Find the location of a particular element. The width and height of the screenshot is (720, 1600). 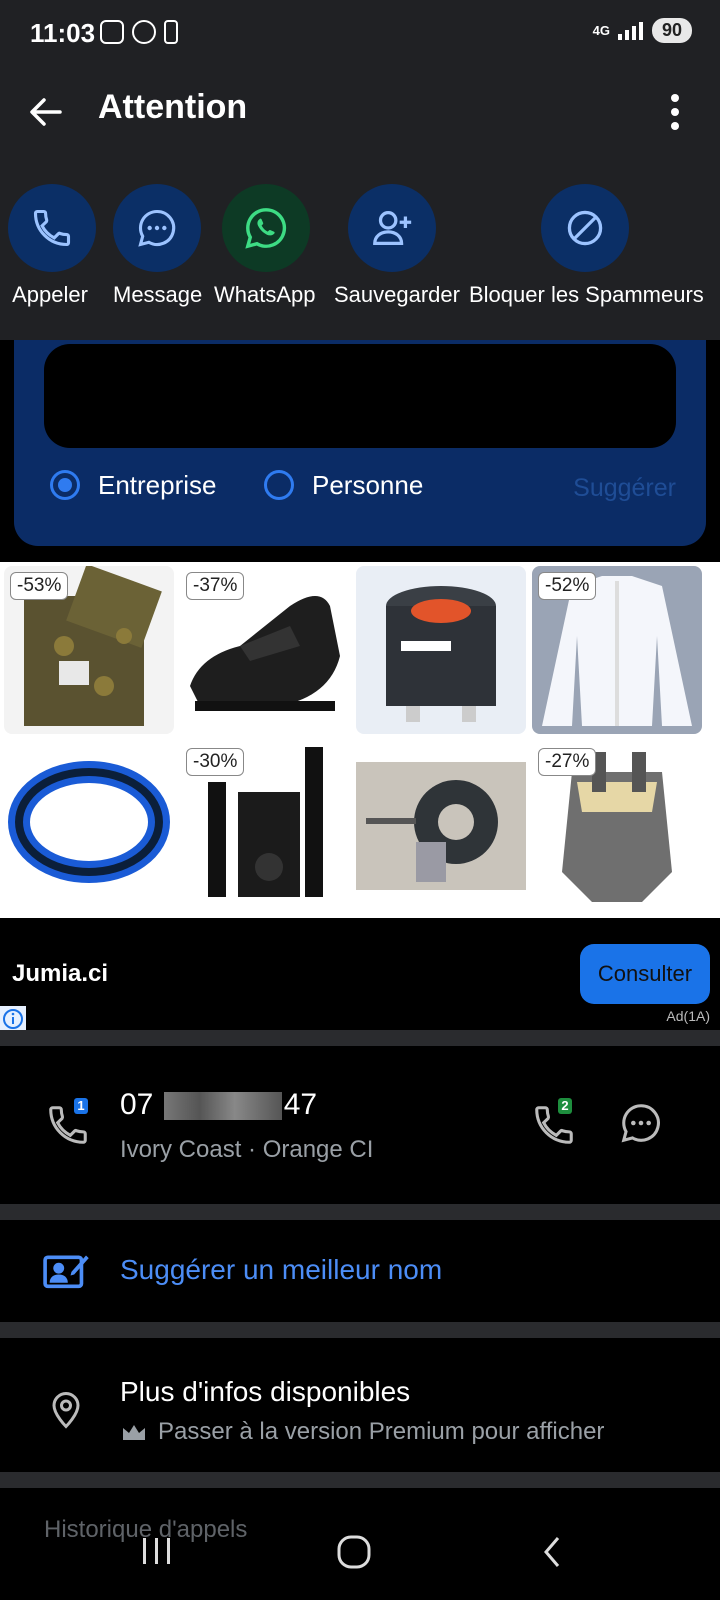

ad-label: Ad(1A) is located at coordinates (688, 1016).